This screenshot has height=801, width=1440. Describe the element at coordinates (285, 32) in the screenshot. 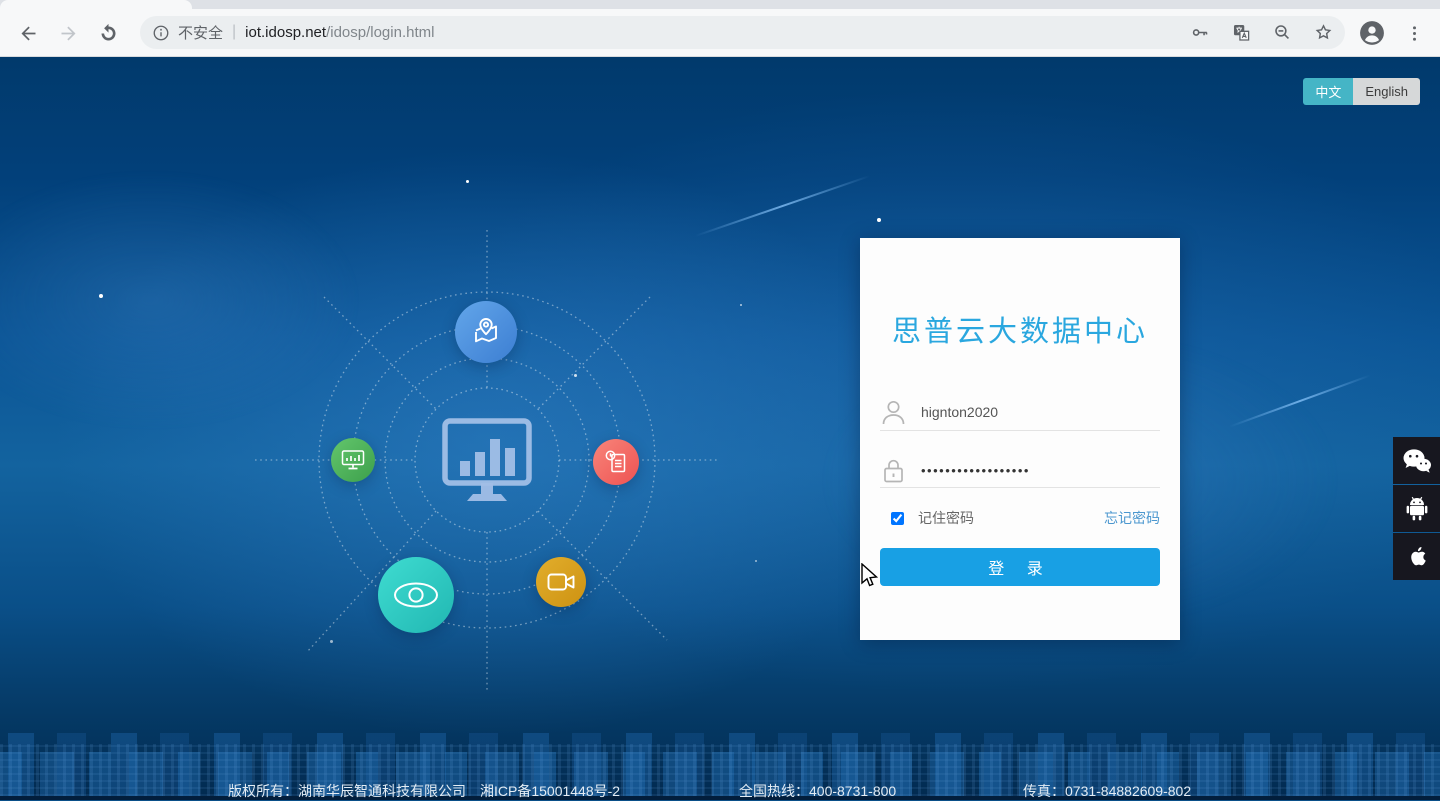

I see `url-host: iot.idosp.net` at that location.